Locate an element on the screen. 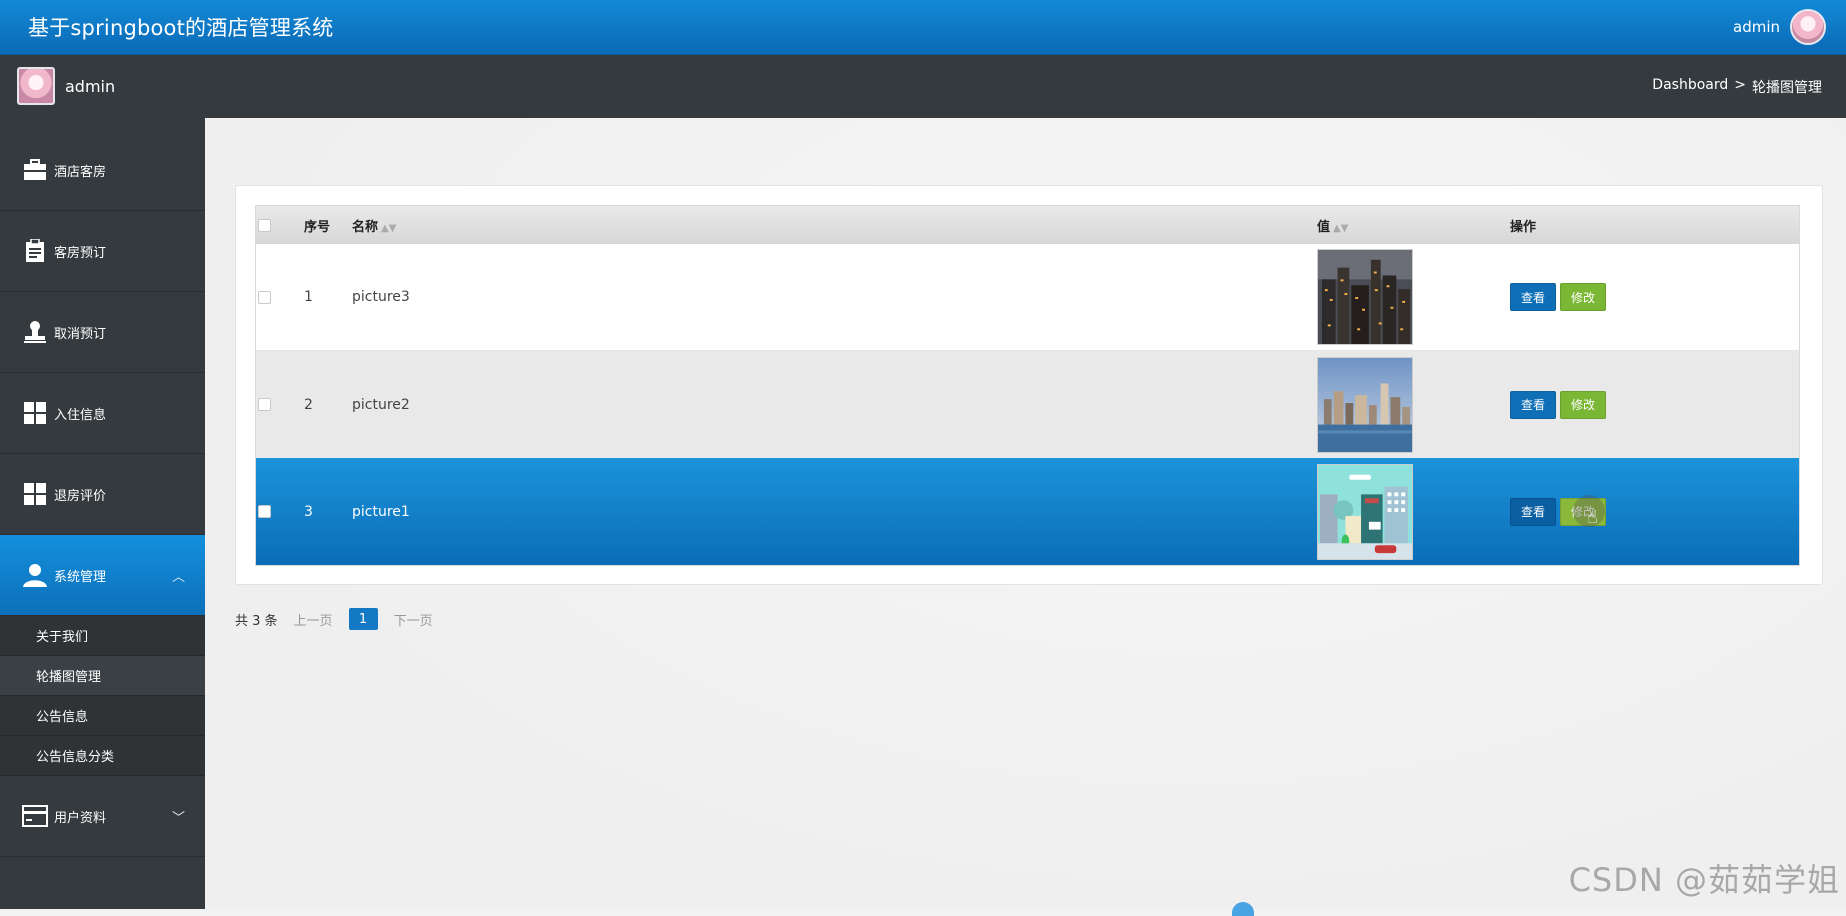  clipboard-icon is located at coordinates (35, 251).